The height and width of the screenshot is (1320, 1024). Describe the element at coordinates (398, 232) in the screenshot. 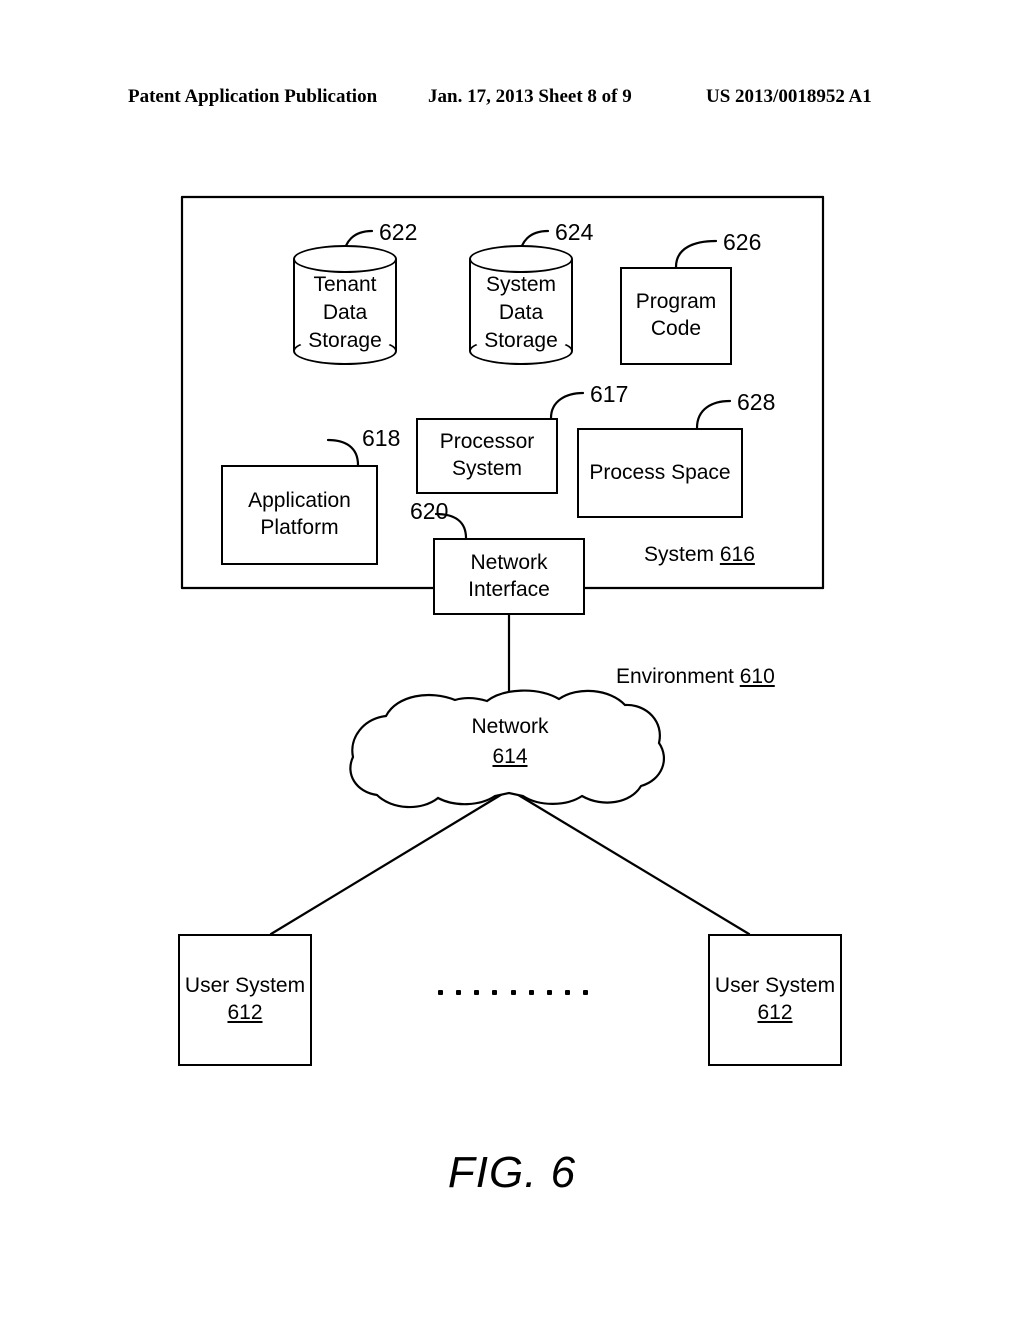

I see `reference-numeral-622: 622` at that location.